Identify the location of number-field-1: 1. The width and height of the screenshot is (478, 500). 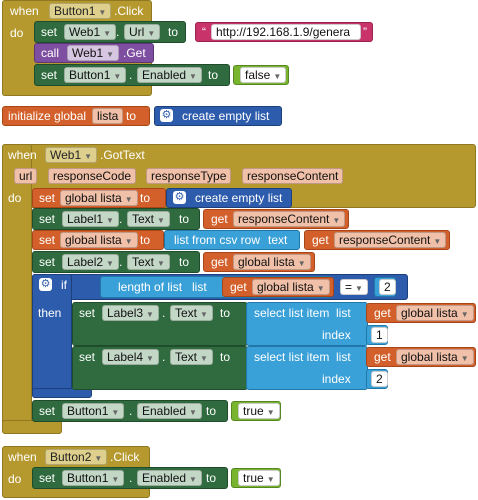
(379, 335).